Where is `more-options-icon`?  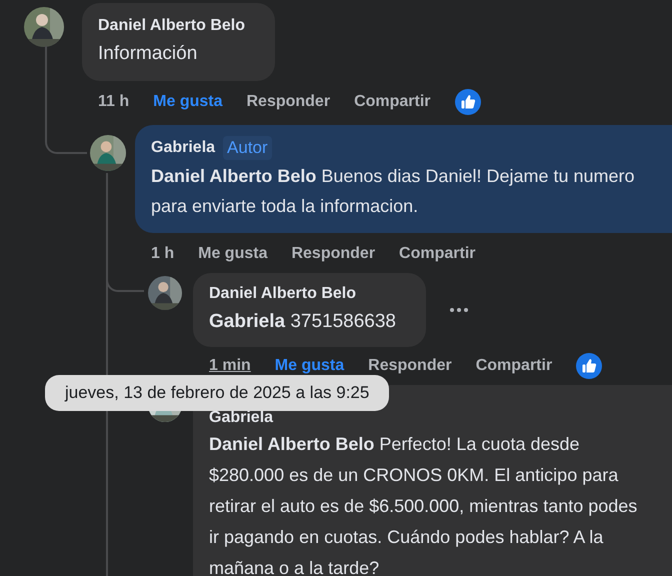 more-options-icon is located at coordinates (459, 310).